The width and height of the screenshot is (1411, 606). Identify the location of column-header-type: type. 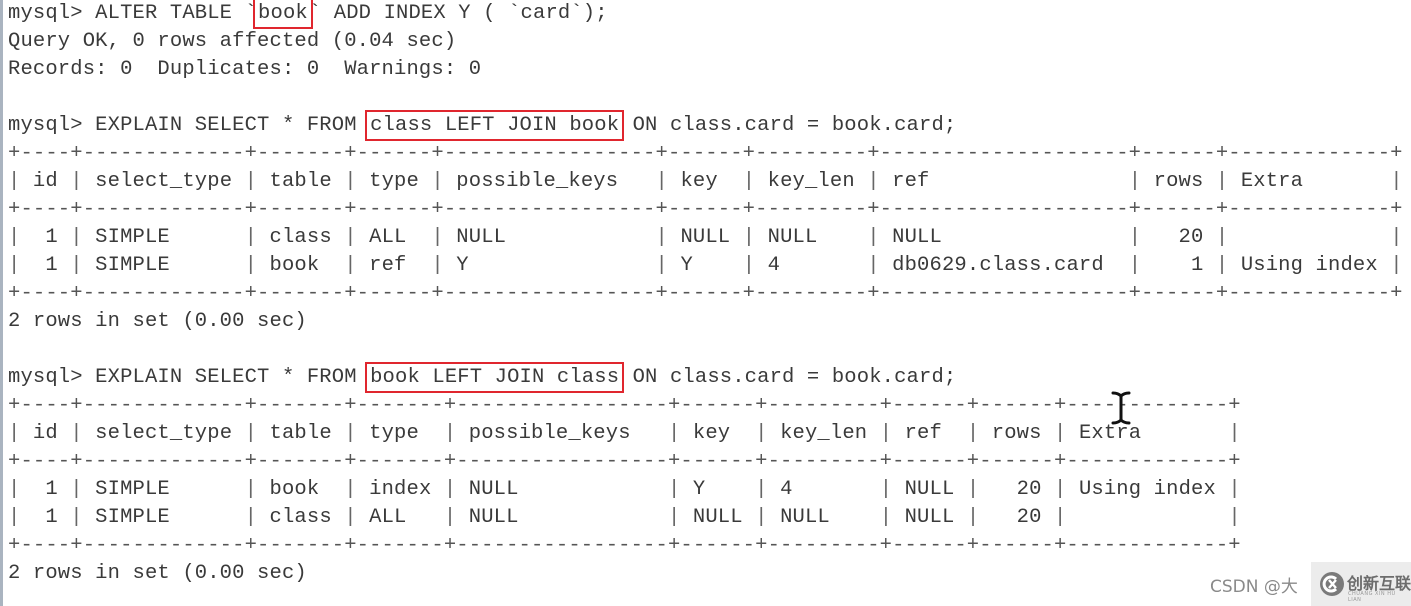
(400, 433).